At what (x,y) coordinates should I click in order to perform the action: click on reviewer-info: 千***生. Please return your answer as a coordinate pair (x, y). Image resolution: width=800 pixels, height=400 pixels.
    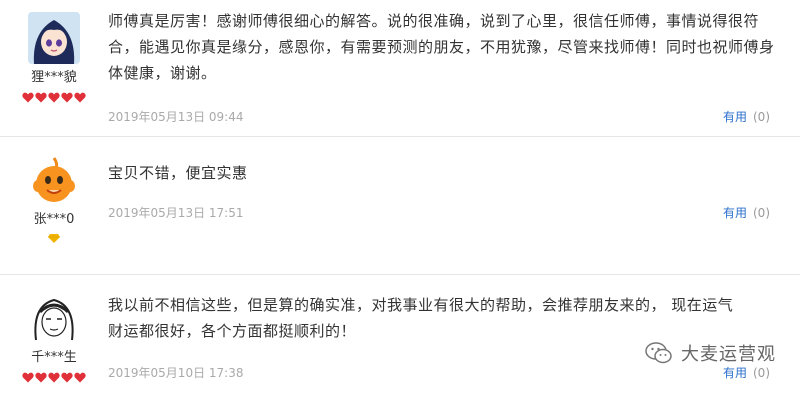
    Looking at the image, I should click on (54, 337).